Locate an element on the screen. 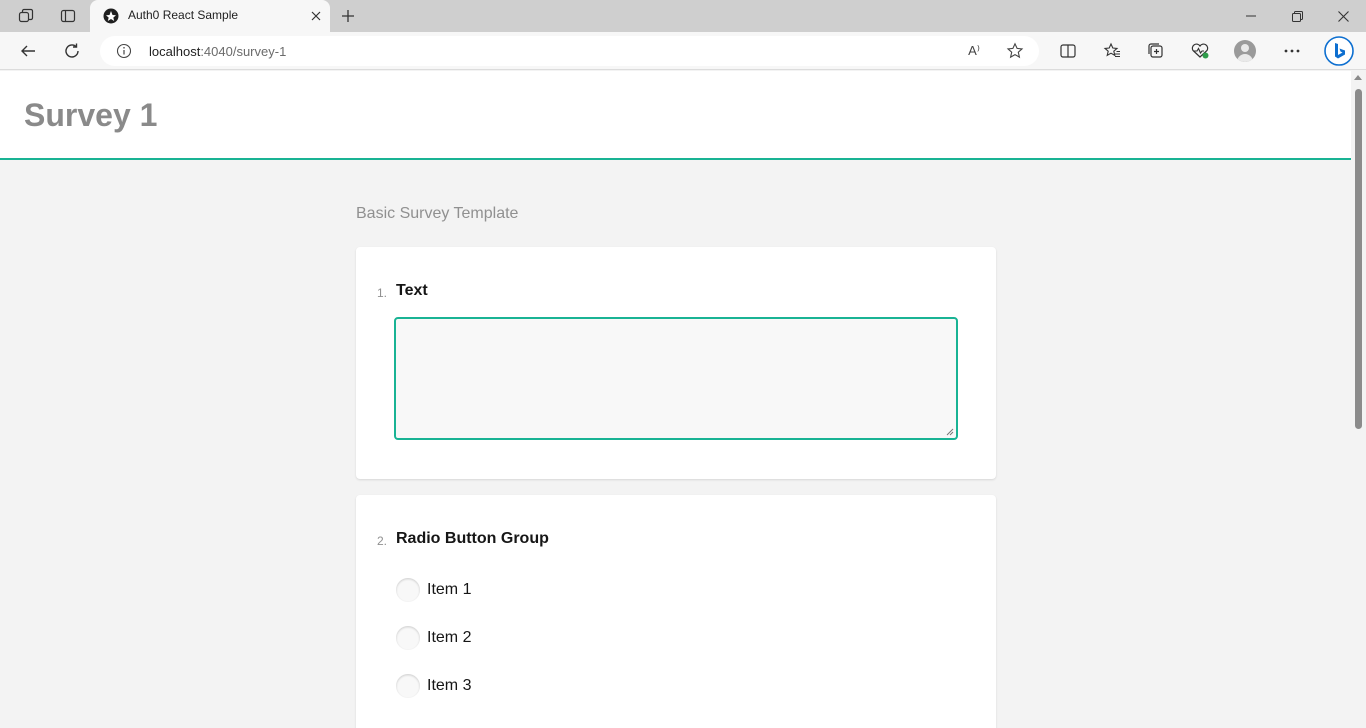  back-arrow-icon is located at coordinates (28, 51).